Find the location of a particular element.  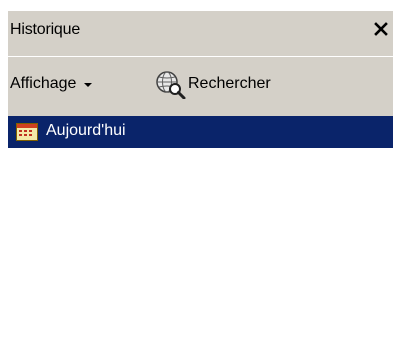

history-list: Aujourd'hui is located at coordinates (200, 132).